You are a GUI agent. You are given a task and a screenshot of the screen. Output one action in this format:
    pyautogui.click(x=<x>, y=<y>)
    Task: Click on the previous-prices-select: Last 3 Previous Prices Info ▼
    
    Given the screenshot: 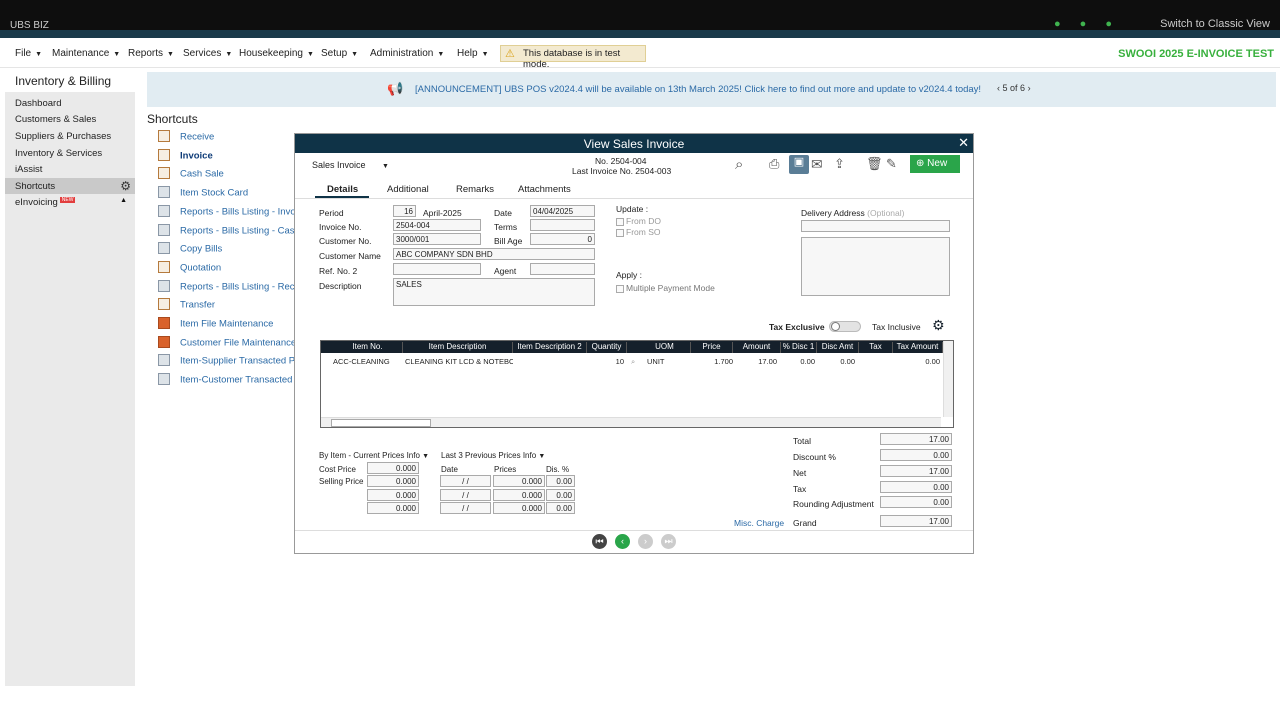 What is the action you would take?
    pyautogui.click(x=493, y=455)
    